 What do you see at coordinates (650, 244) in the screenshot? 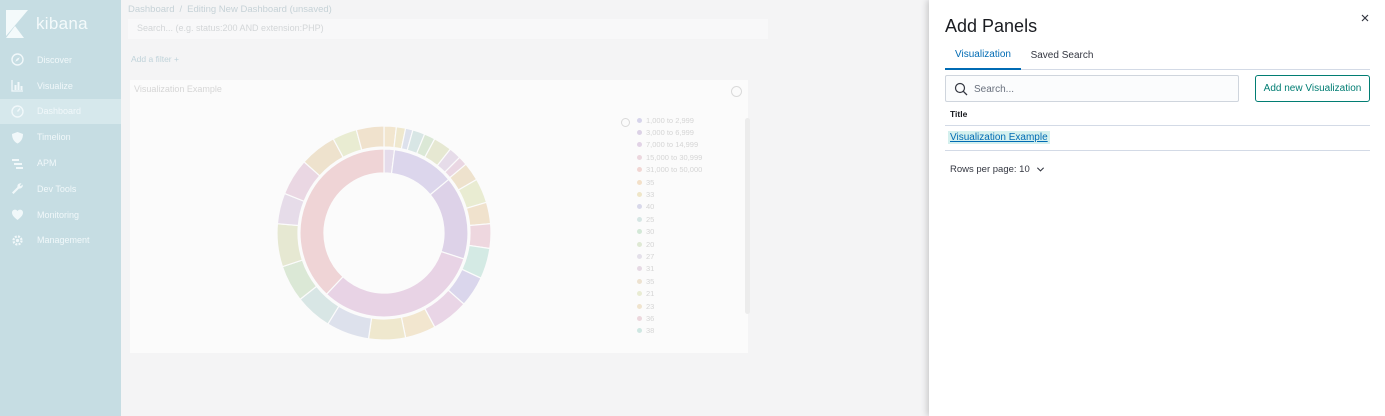
I see `legend-label: 20` at bounding box center [650, 244].